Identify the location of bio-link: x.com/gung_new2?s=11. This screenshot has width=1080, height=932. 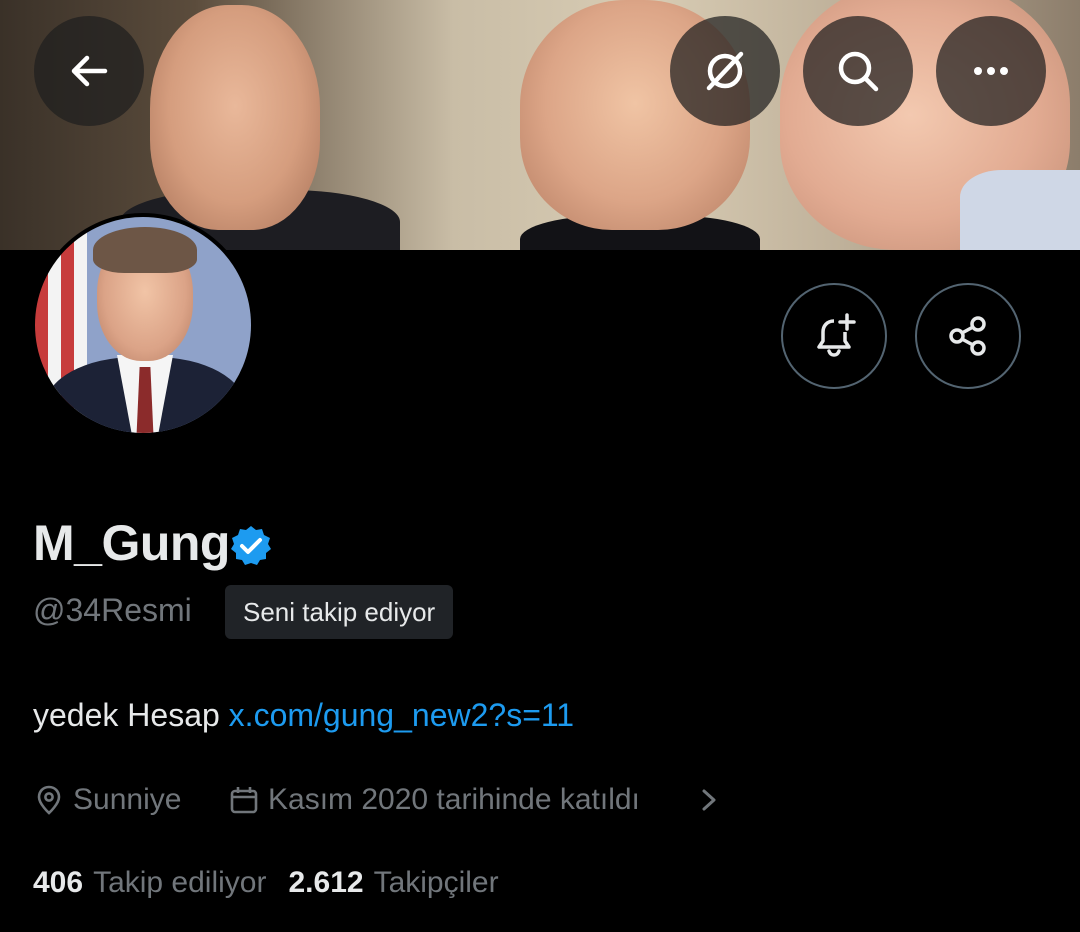
(401, 715).